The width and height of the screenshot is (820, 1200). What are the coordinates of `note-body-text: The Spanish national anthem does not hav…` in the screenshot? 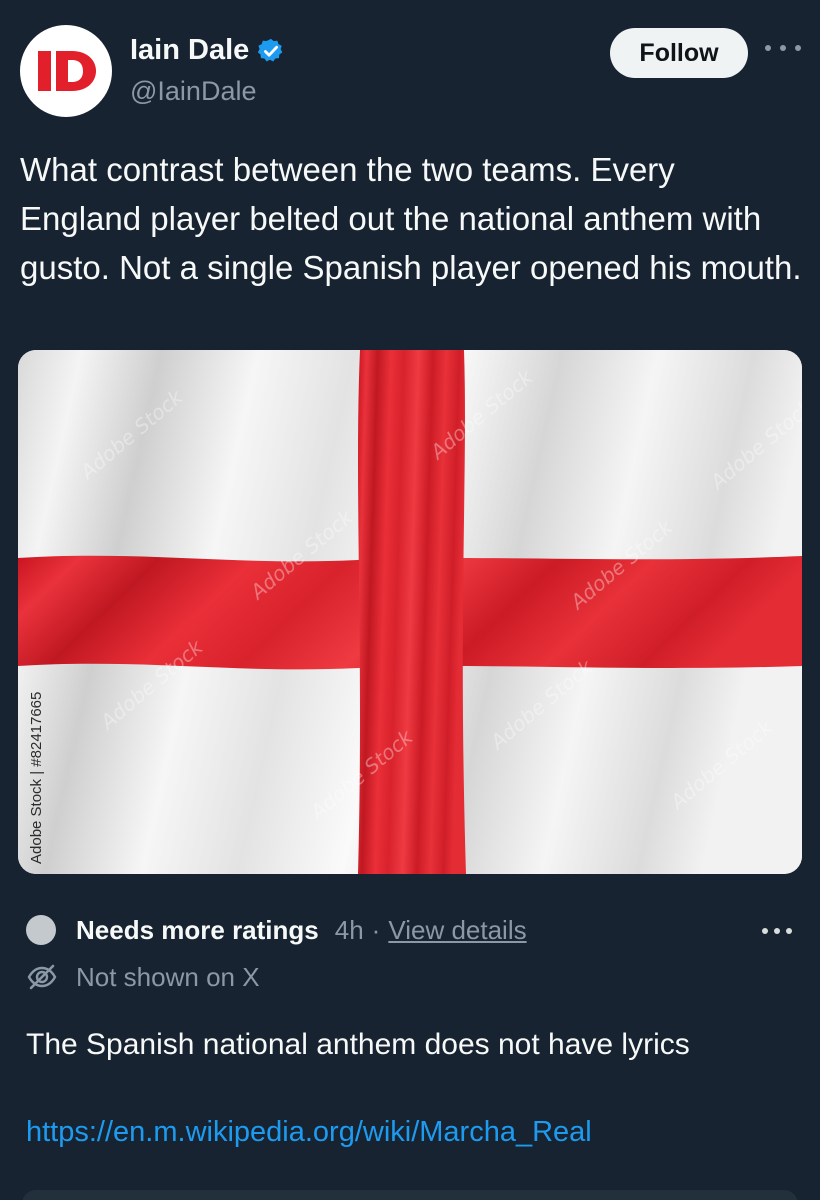 It's located at (358, 1044).